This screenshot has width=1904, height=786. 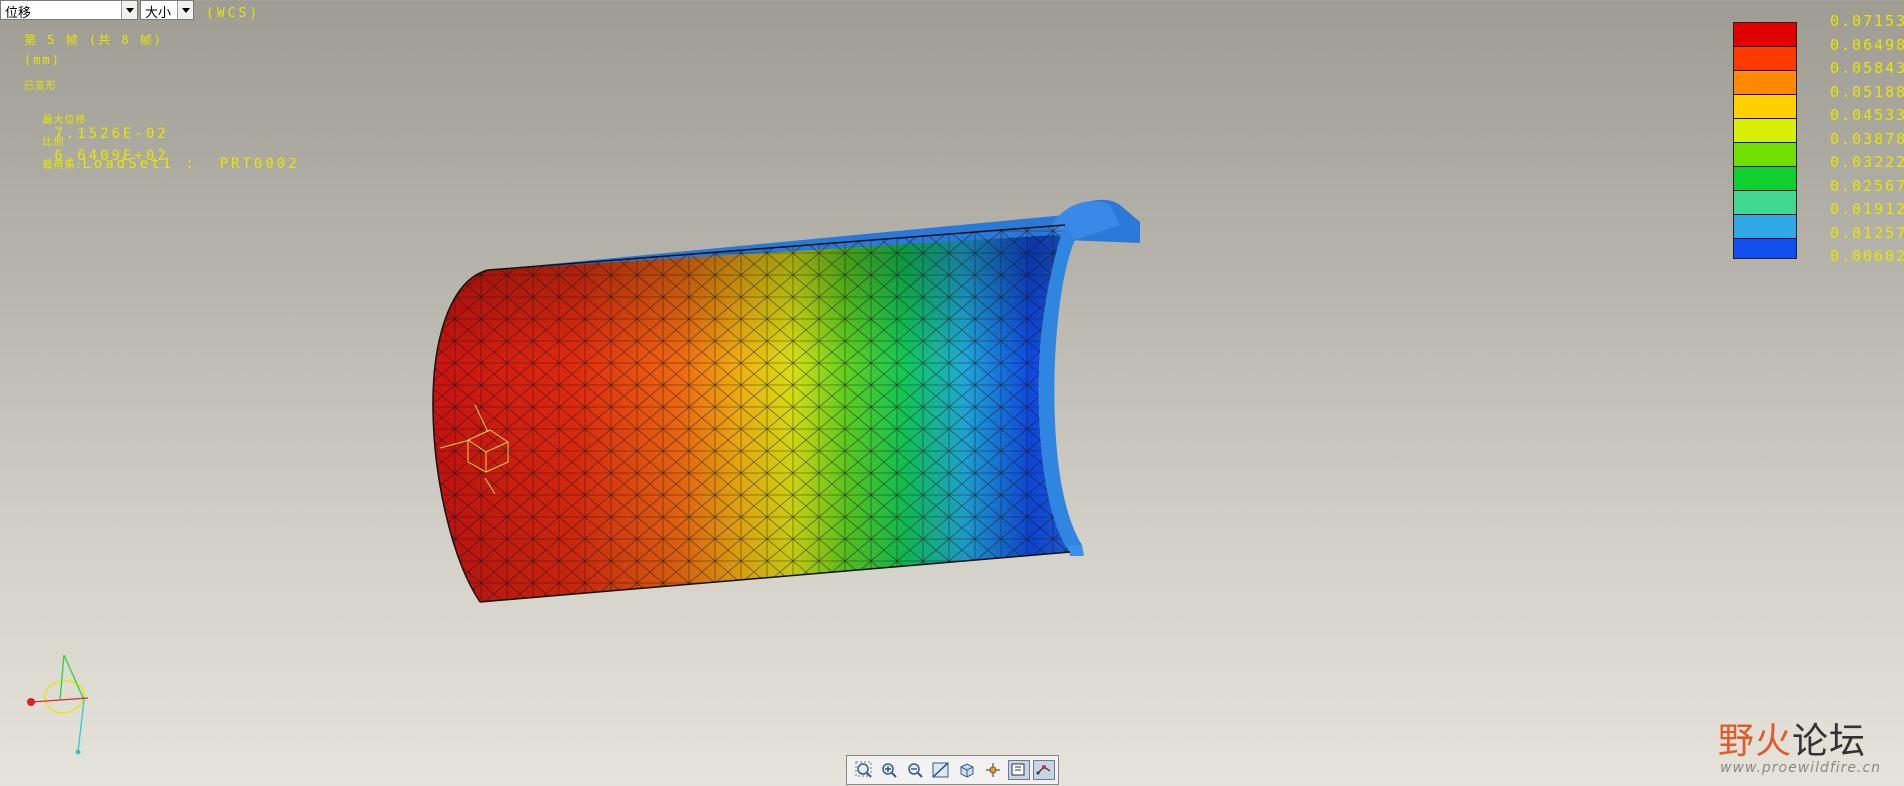 What do you see at coordinates (967, 770) in the screenshot?
I see `orient-icon` at bounding box center [967, 770].